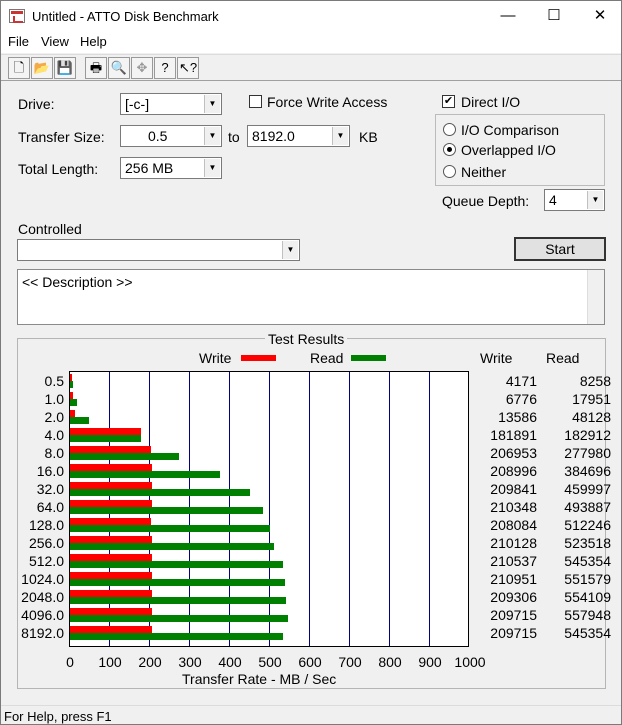 The width and height of the screenshot is (622, 725). Describe the element at coordinates (149, 168) in the screenshot. I see `total-length-value: 256 MB` at that location.